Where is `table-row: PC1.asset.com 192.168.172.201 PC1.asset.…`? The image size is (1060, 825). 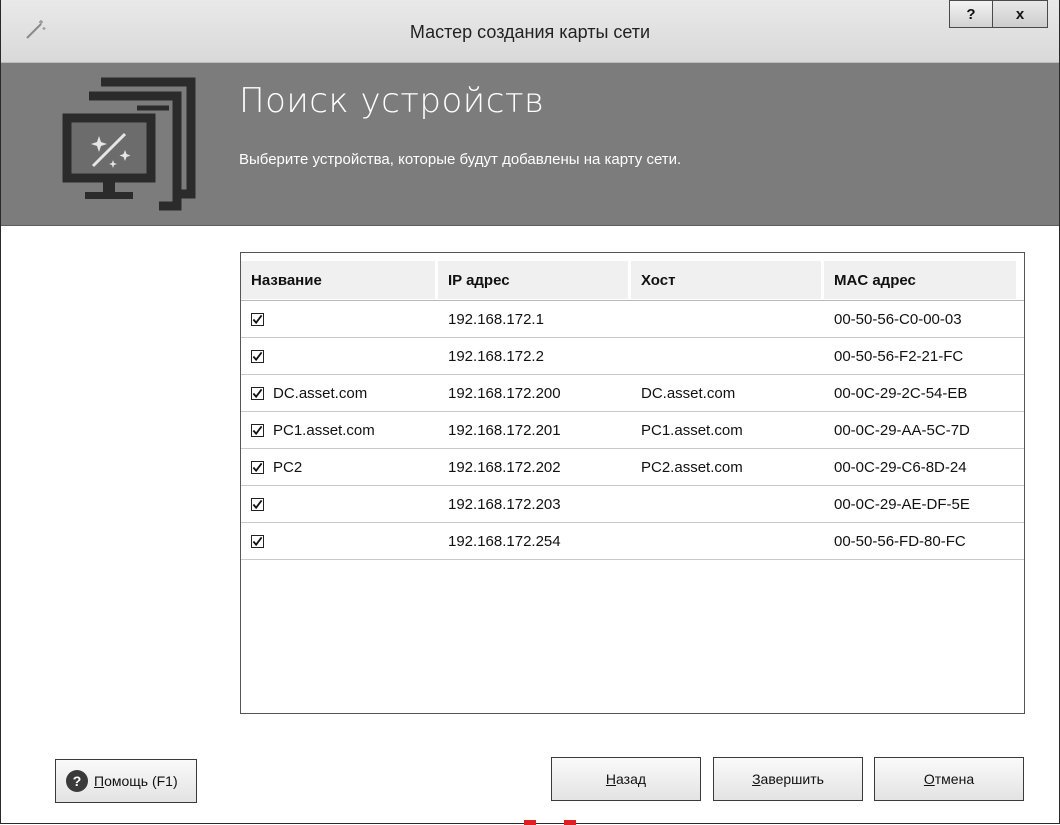
table-row: PC1.asset.com 192.168.172.201 PC1.asset.… is located at coordinates (632, 430).